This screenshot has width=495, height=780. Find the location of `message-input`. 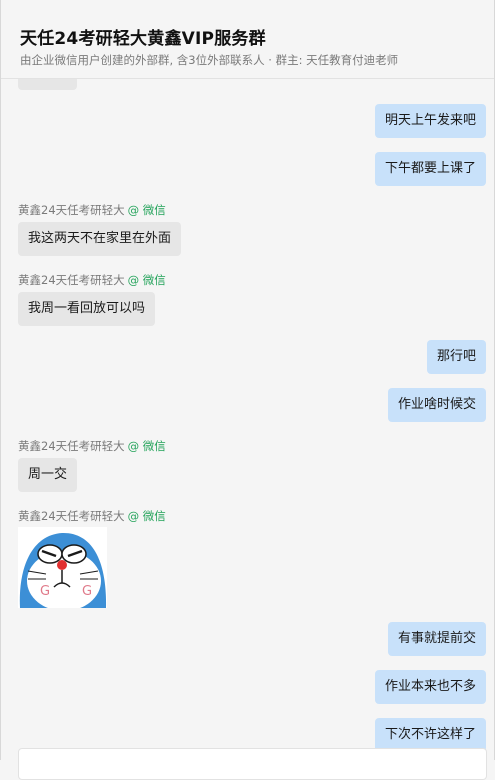

message-input is located at coordinates (252, 764).